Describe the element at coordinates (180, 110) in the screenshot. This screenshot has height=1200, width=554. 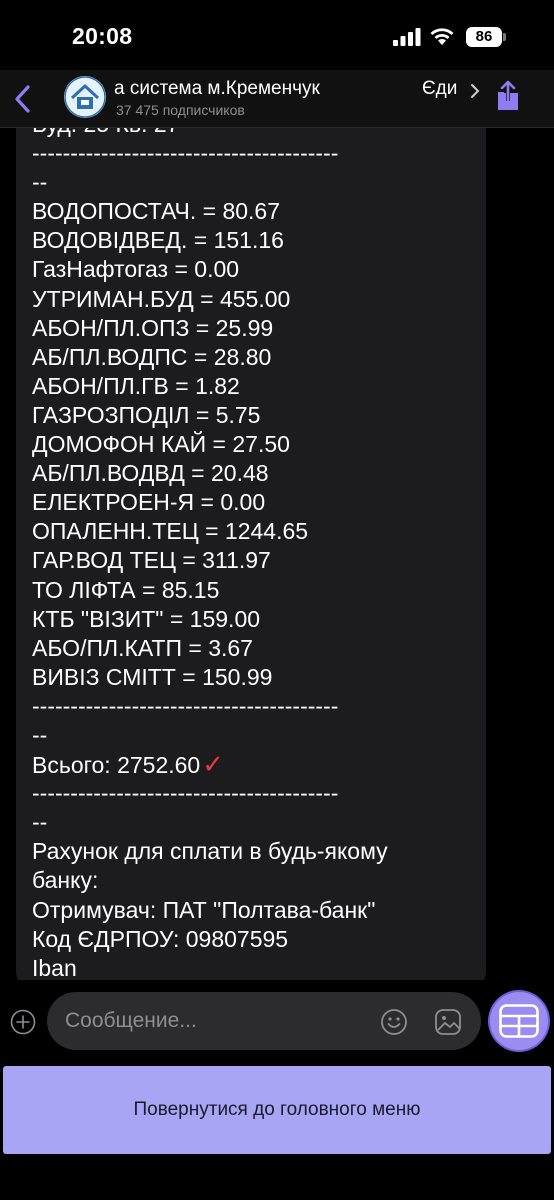
I see `subscriber-count: 37 475 подписчиков` at that location.